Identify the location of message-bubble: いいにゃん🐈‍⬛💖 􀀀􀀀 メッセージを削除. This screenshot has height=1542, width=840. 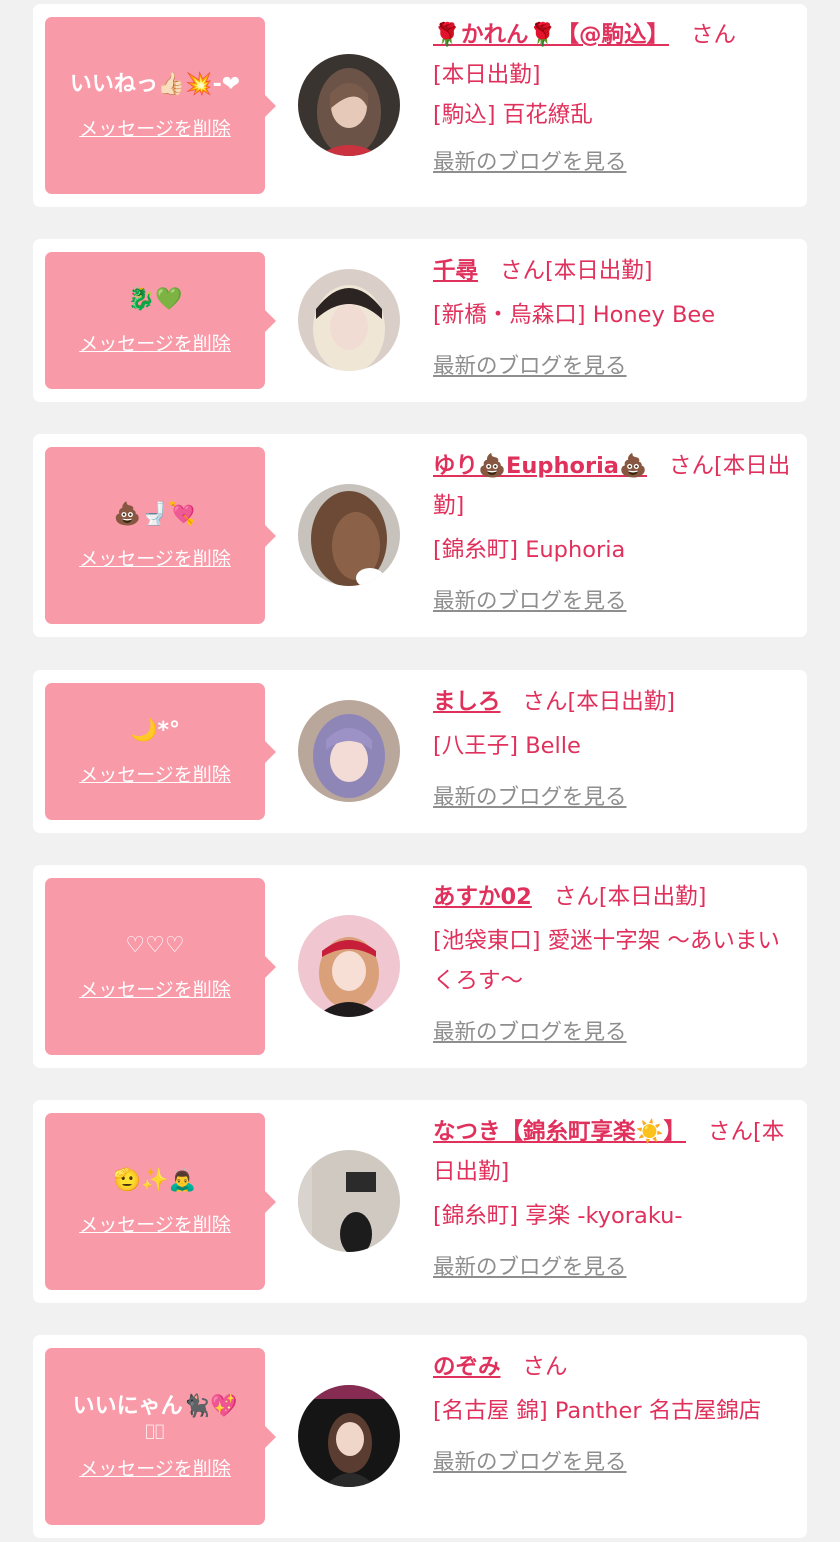
(160, 1436).